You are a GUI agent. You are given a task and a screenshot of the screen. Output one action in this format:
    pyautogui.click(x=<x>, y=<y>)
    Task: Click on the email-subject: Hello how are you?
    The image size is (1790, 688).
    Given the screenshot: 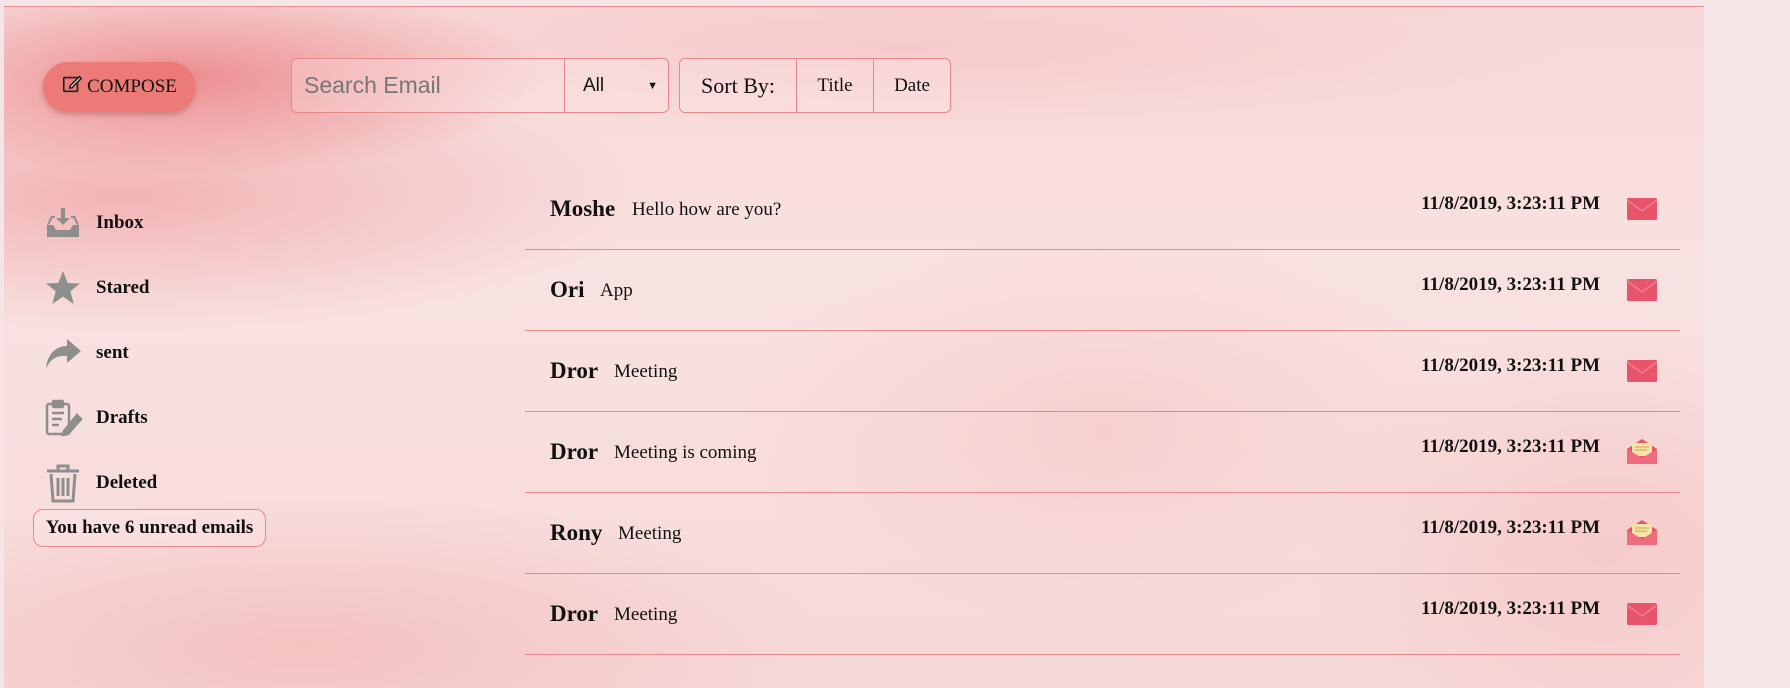 What is the action you would take?
    pyautogui.click(x=707, y=209)
    